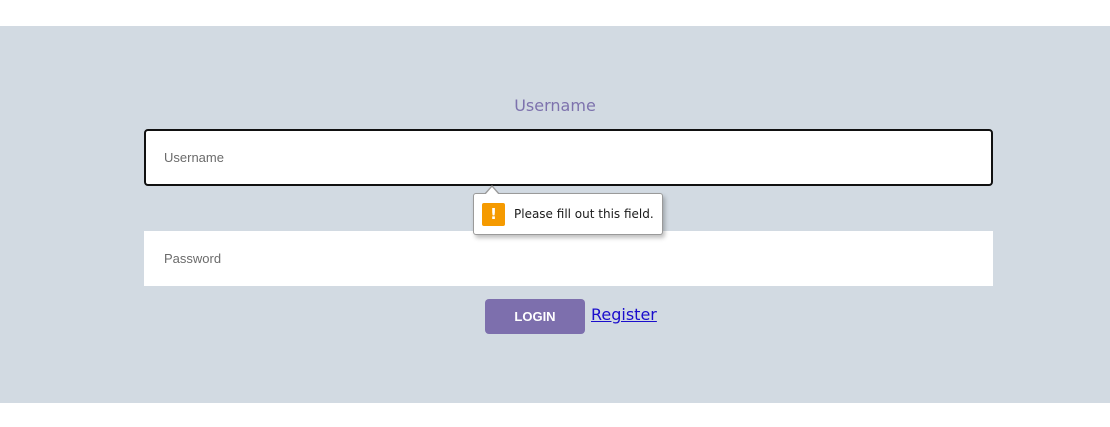 This screenshot has width=1110, height=427. Describe the element at coordinates (493, 214) in the screenshot. I see `warning-icon: !` at that location.